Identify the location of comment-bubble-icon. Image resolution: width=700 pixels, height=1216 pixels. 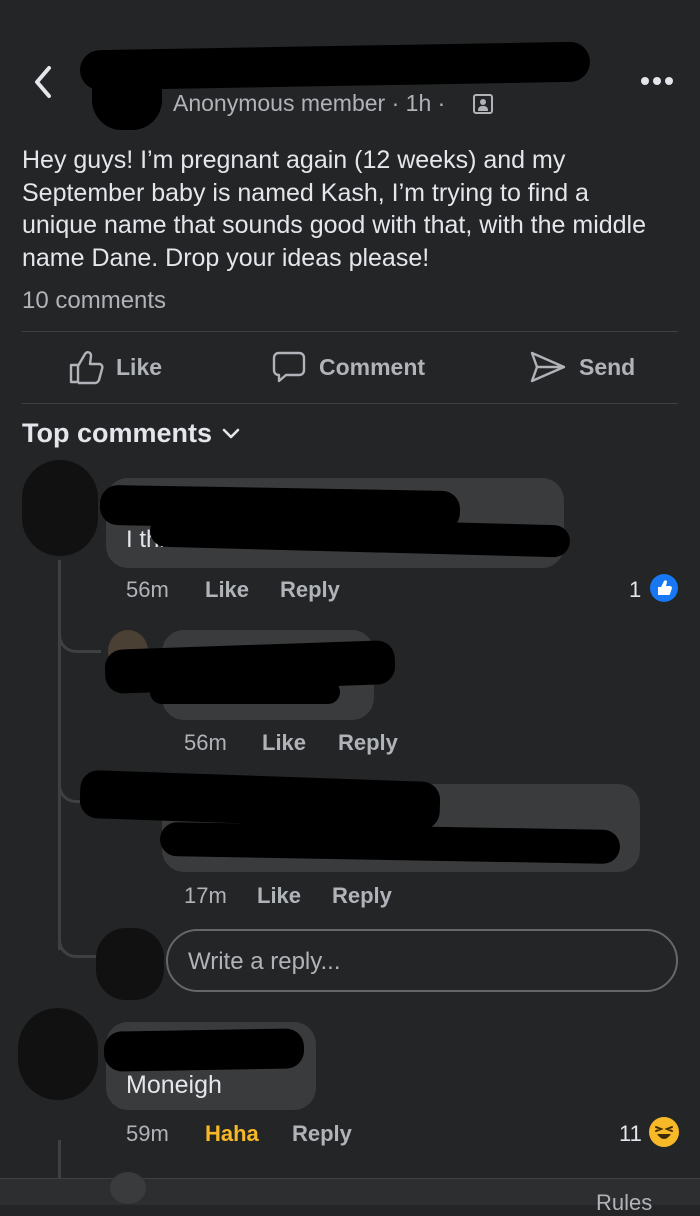
(289, 367).